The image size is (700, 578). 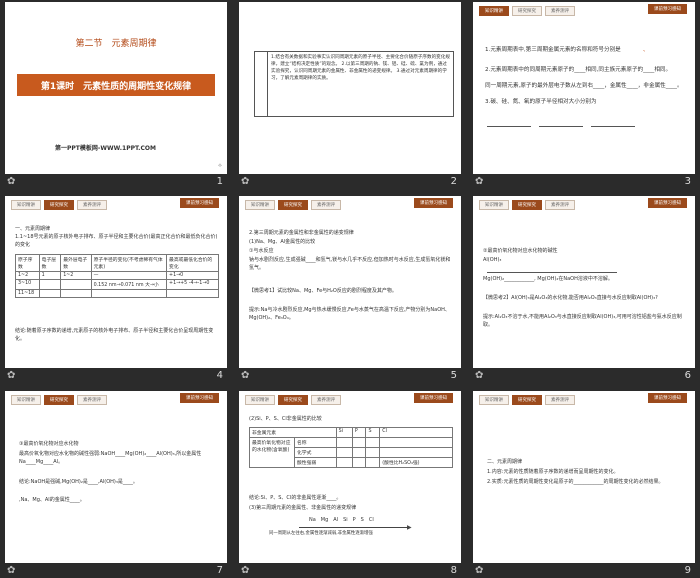 What do you see at coordinates (323, 291) in the screenshot?
I see `think-question: 【微思考1】试比较Na、Mg、Fe与H₂O反应的剧烈程度及其产物。` at bounding box center [323, 291].